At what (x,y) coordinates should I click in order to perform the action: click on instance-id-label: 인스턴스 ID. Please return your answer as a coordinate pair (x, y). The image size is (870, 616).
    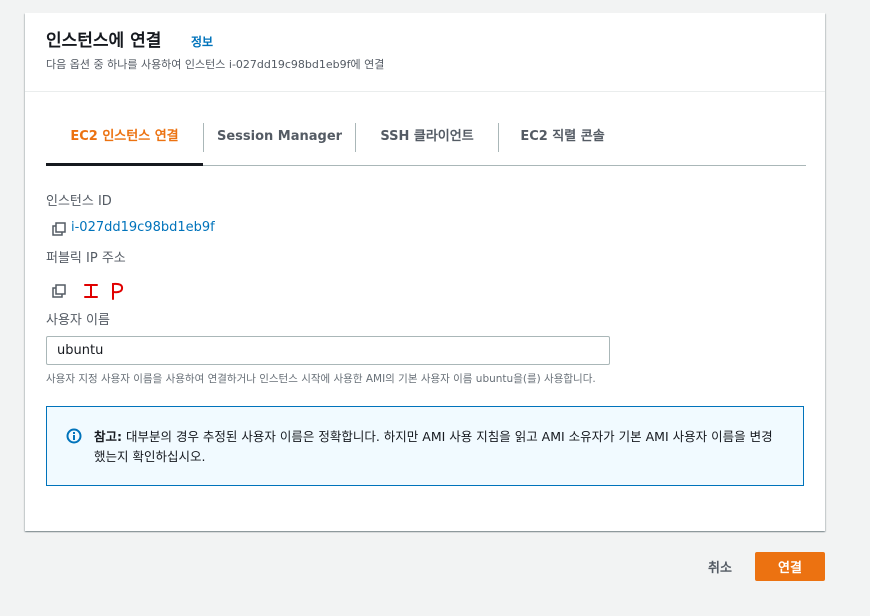
    Looking at the image, I should click on (79, 201).